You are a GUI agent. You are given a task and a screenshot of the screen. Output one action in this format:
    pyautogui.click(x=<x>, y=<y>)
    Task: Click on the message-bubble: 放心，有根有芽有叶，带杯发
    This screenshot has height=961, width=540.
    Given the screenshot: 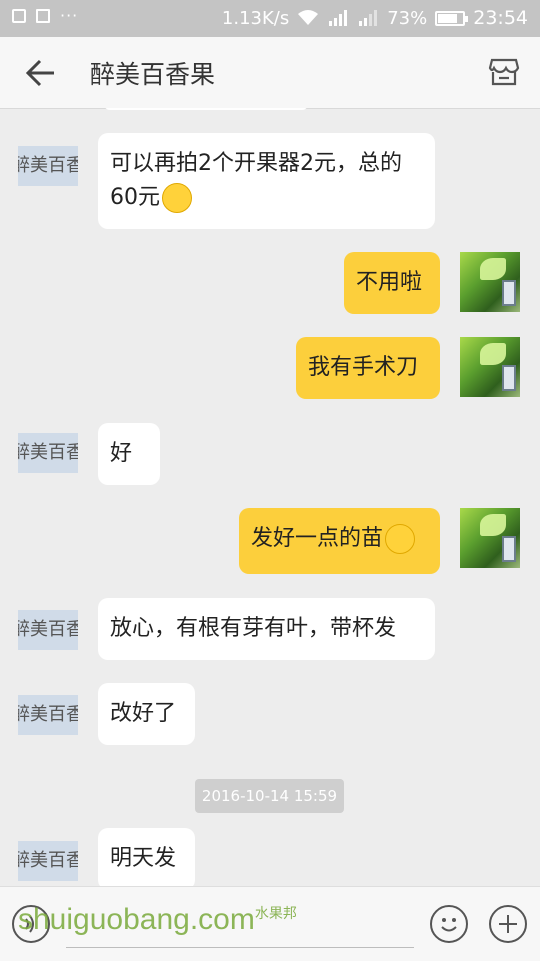 What is the action you would take?
    pyautogui.click(x=266, y=629)
    